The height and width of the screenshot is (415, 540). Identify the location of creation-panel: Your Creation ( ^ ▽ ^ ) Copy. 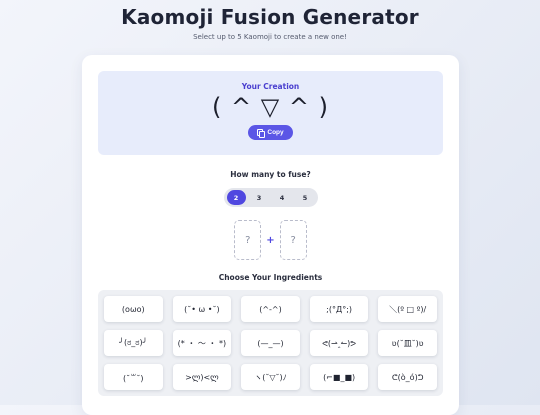
(270, 113).